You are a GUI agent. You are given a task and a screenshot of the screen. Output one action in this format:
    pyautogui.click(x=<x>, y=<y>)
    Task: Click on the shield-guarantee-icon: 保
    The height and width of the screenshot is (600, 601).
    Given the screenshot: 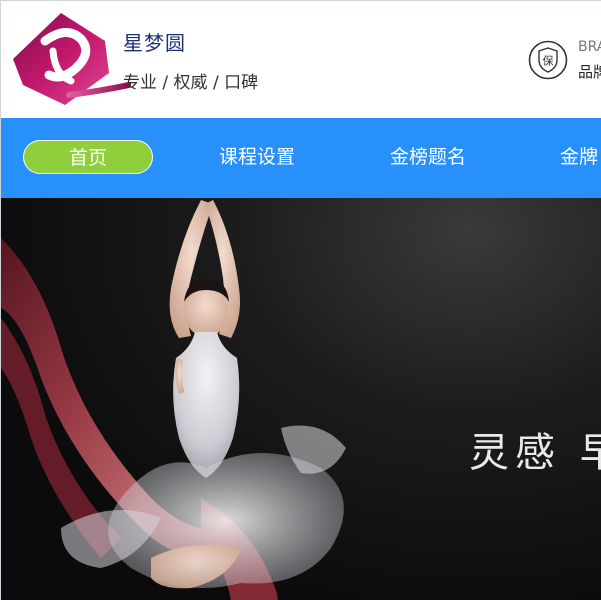 What is the action you would take?
    pyautogui.click(x=548, y=60)
    